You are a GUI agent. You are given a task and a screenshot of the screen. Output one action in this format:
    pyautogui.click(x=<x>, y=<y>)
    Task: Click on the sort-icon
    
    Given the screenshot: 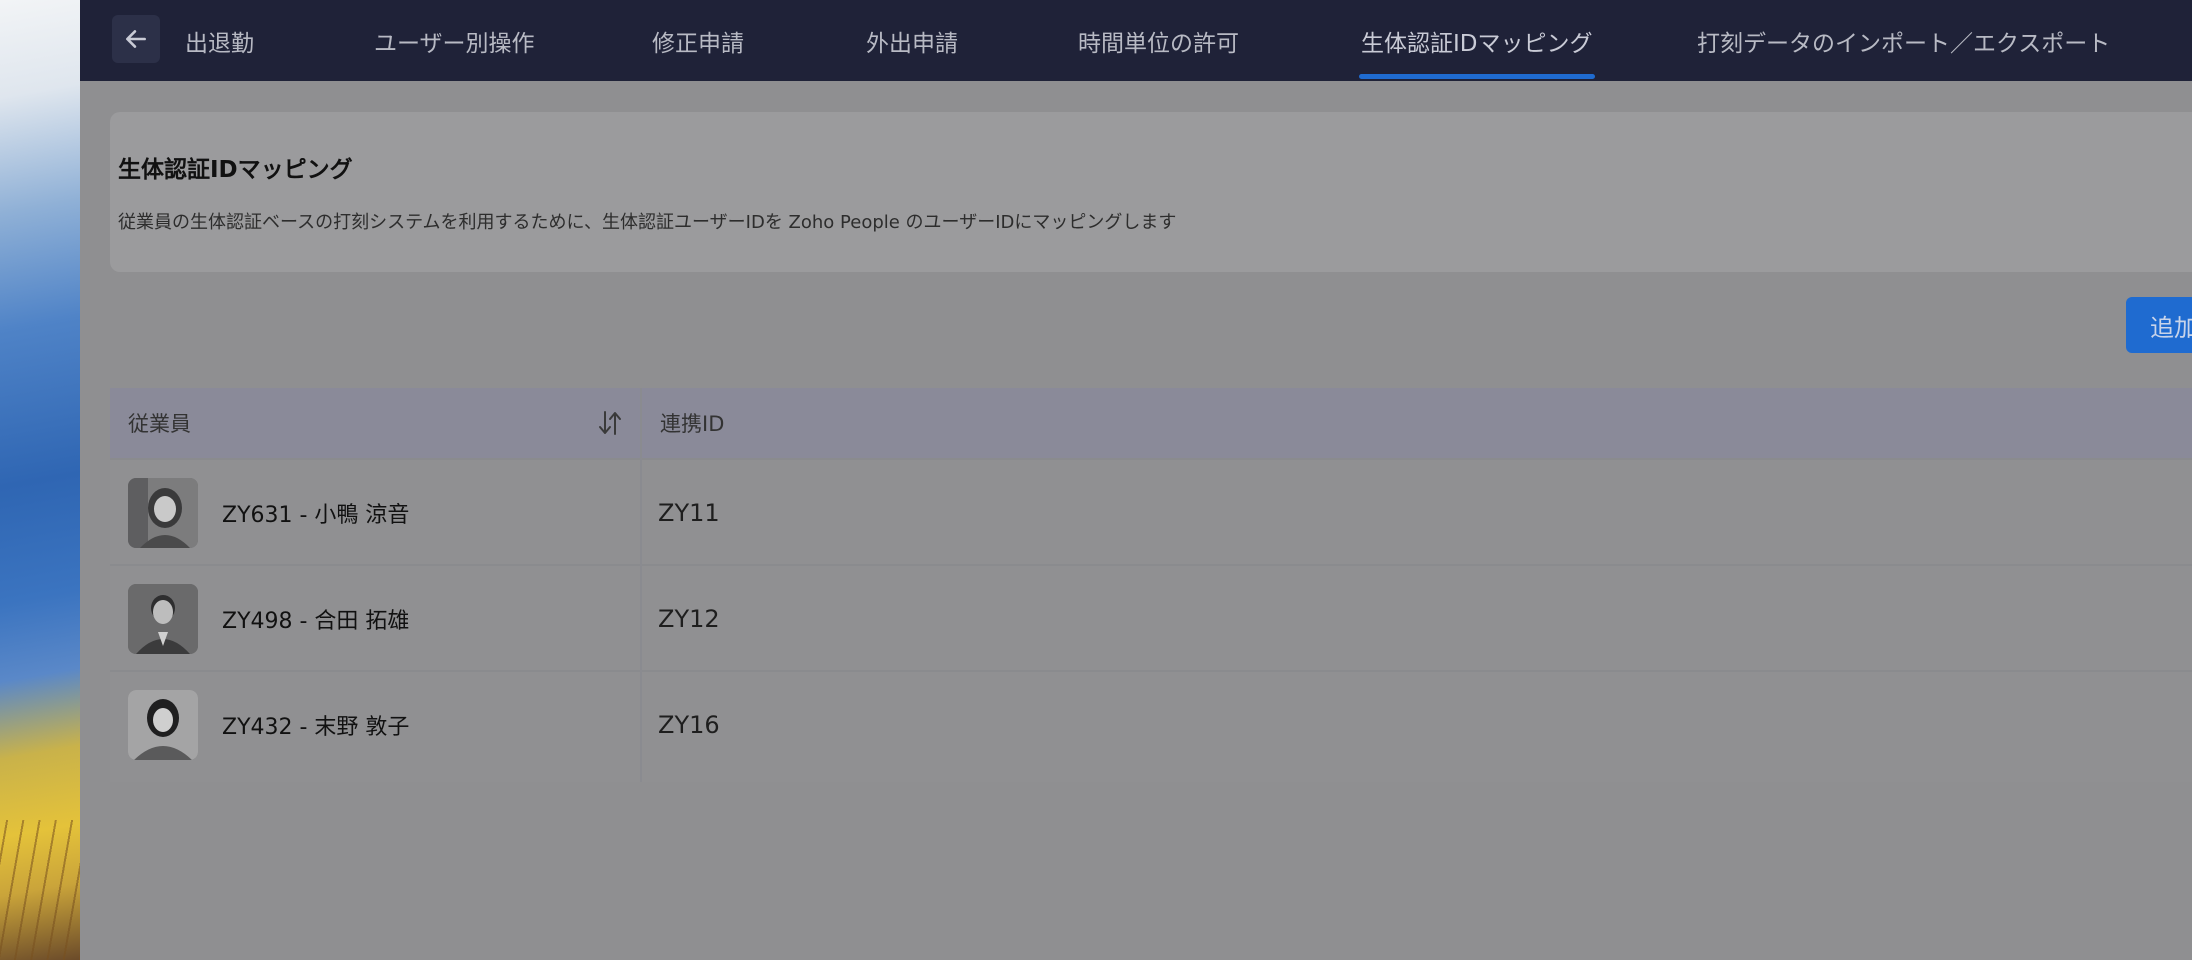 What is the action you would take?
    pyautogui.click(x=610, y=423)
    